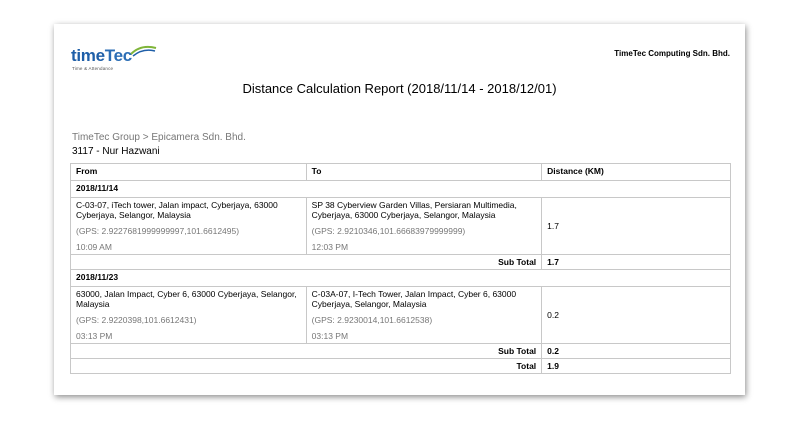  I want to click on subtotal-value: 1.7, so click(636, 262).